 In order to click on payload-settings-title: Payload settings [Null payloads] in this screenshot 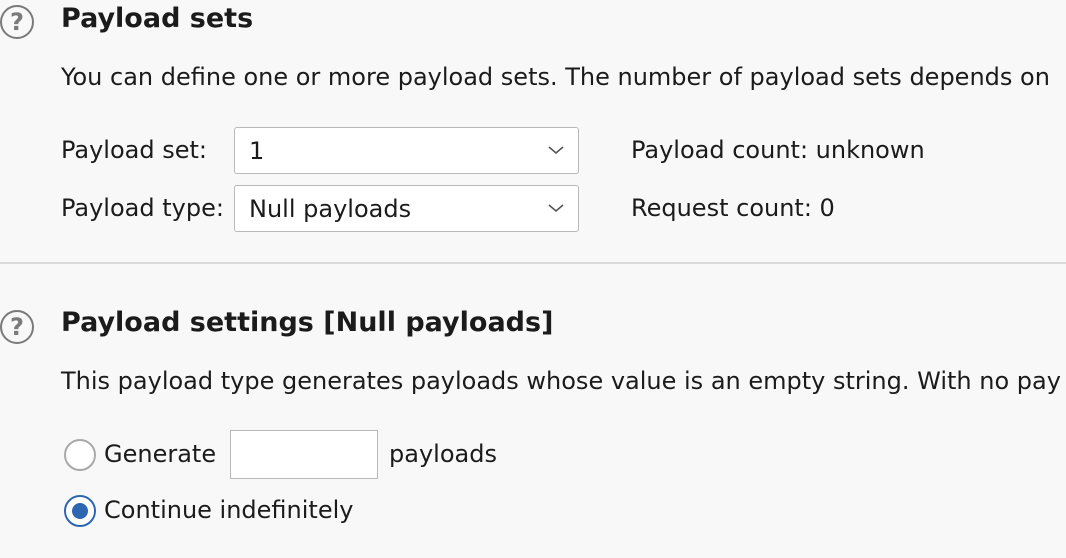, I will do `click(307, 322)`.